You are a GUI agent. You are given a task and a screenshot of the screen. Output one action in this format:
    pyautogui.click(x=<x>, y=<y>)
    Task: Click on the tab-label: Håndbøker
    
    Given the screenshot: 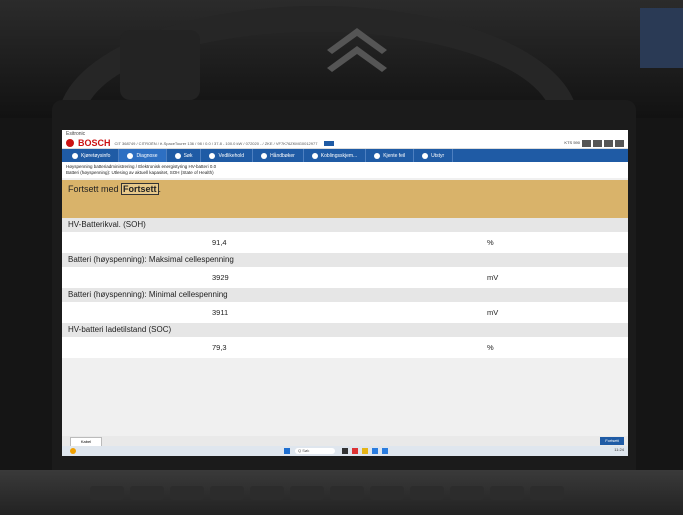 What is the action you would take?
    pyautogui.click(x=282, y=155)
    